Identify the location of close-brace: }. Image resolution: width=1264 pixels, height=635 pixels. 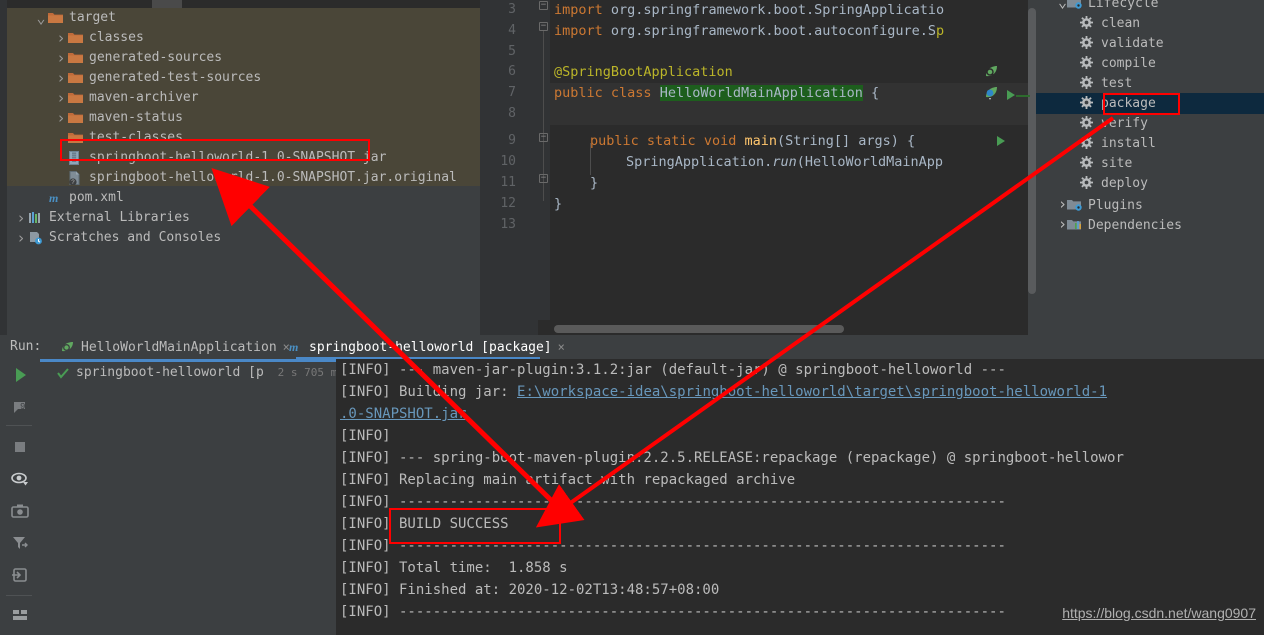
(558, 204).